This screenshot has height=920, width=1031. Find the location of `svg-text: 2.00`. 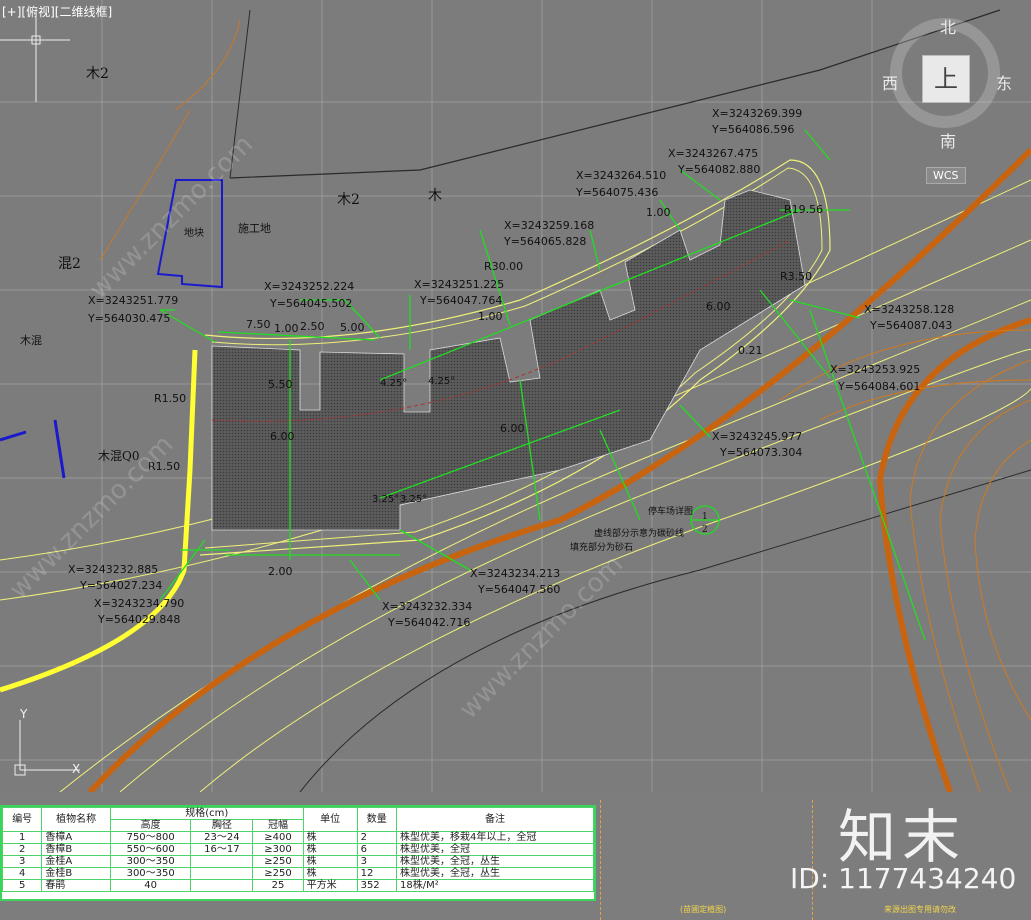

svg-text: 2.00 is located at coordinates (280, 571).